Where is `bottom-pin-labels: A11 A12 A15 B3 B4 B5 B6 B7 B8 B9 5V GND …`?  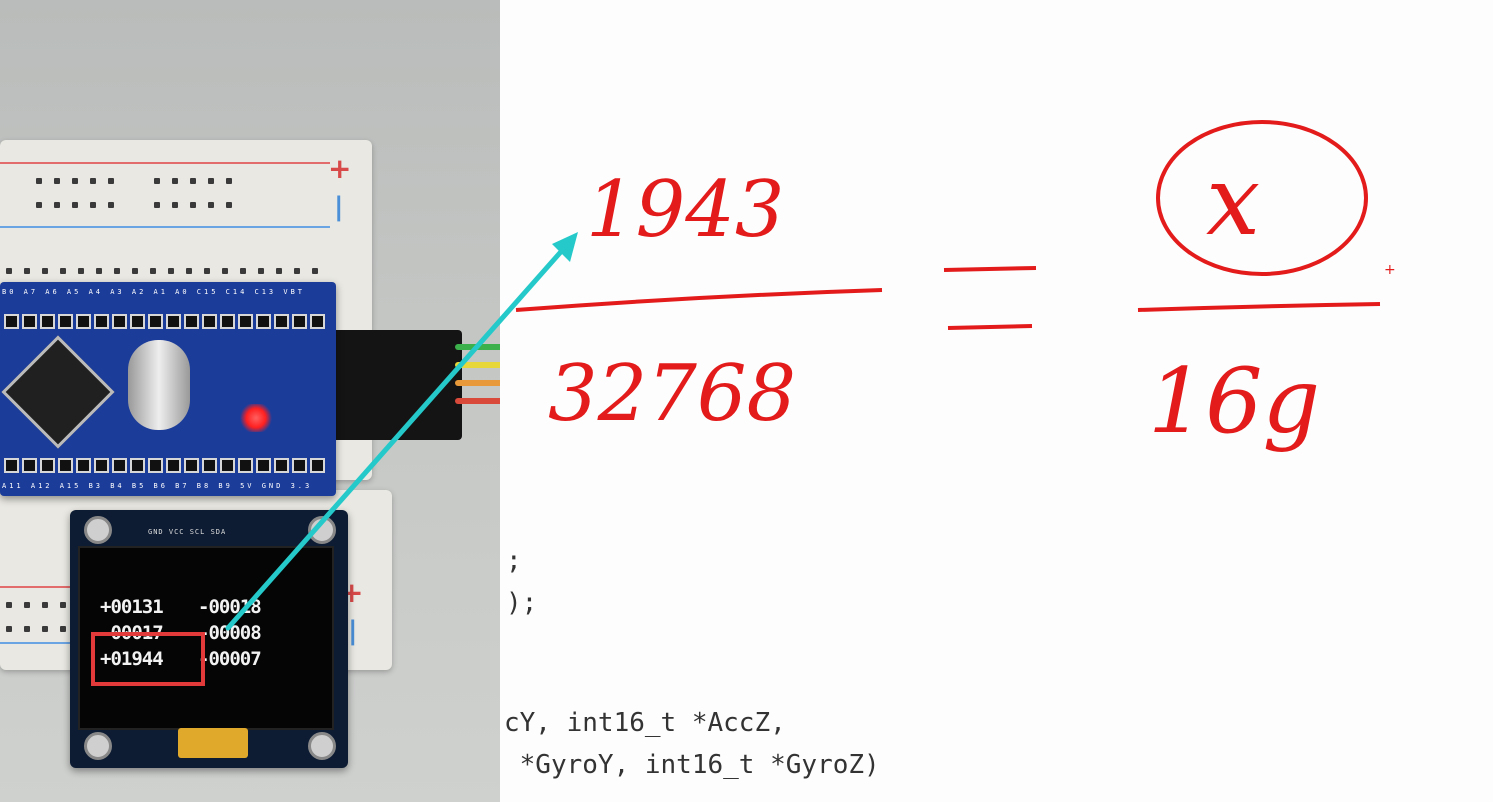 bottom-pin-labels: A11 A12 A15 B3 B4 B5 B6 B7 B8 B9 5V GND … is located at coordinates (157, 486).